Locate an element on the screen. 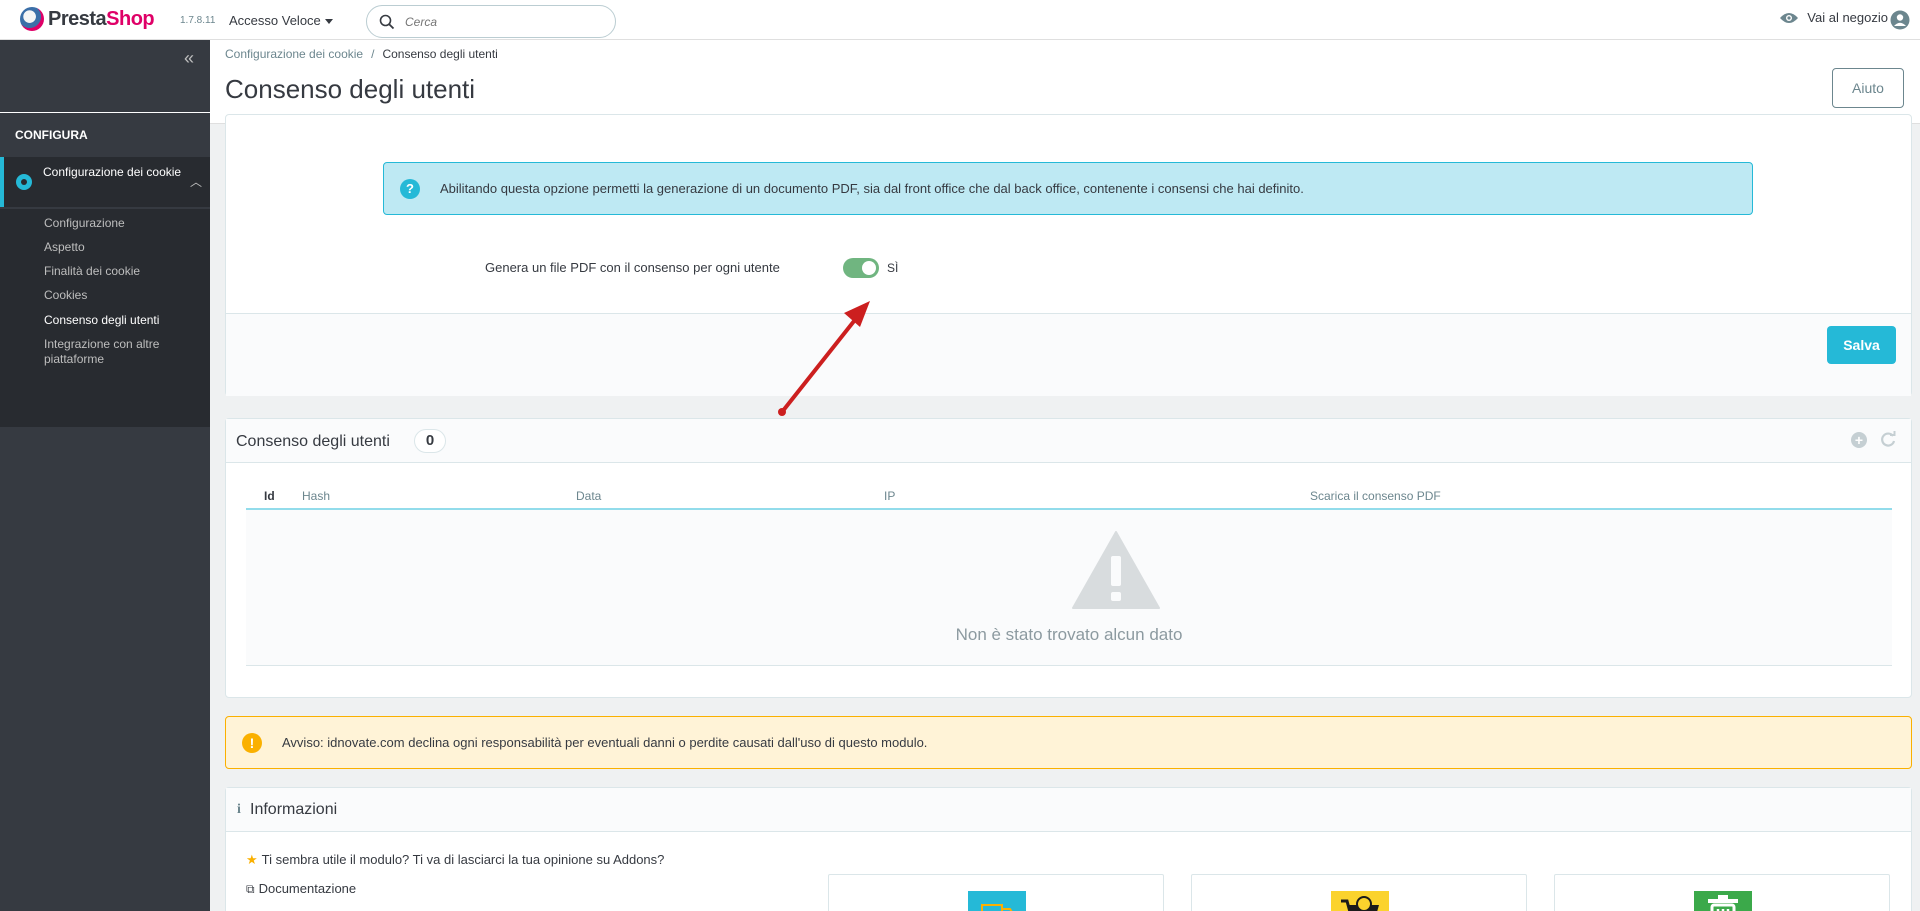  info-card-title: Informazioni is located at coordinates (294, 809).